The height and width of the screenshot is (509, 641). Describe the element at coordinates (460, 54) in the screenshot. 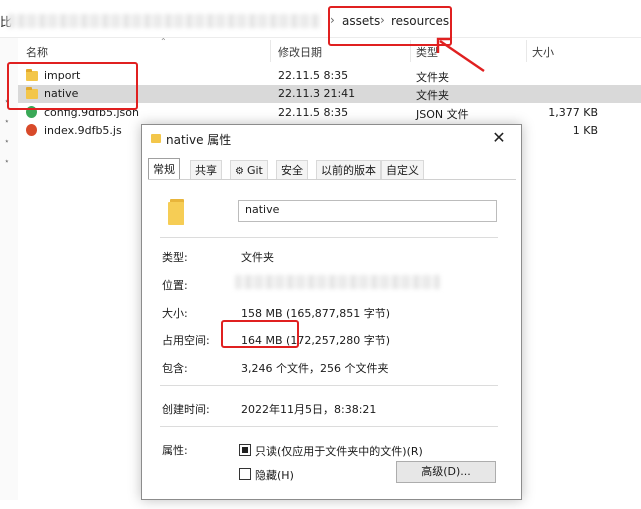

I see `arrow-annotation-icon` at that location.